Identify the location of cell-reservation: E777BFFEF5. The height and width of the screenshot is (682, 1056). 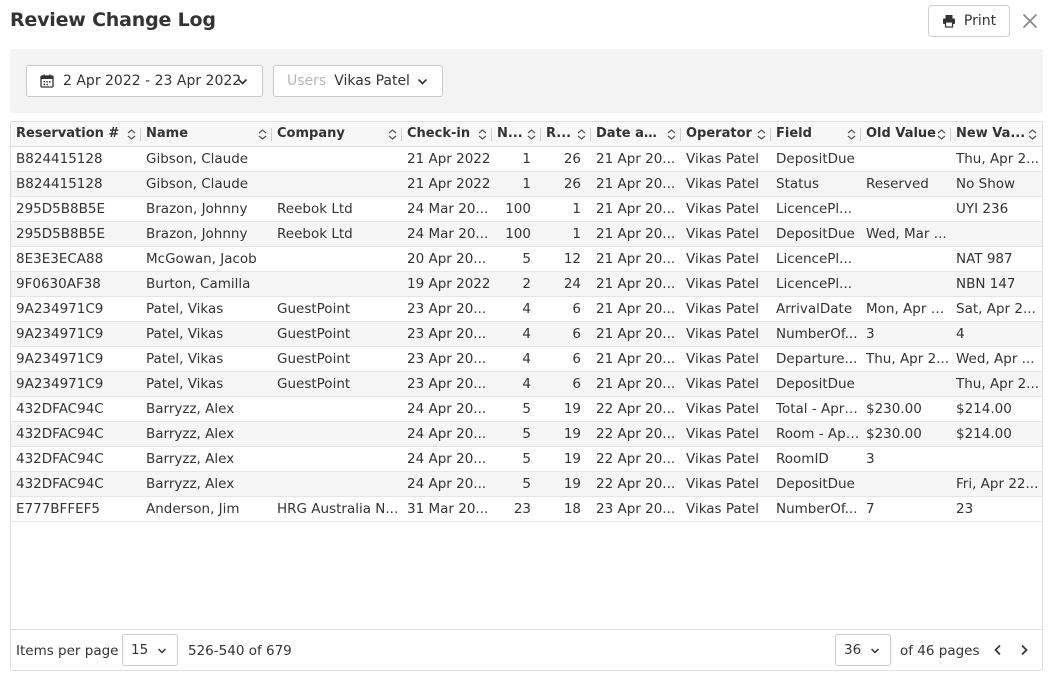
(58, 509).